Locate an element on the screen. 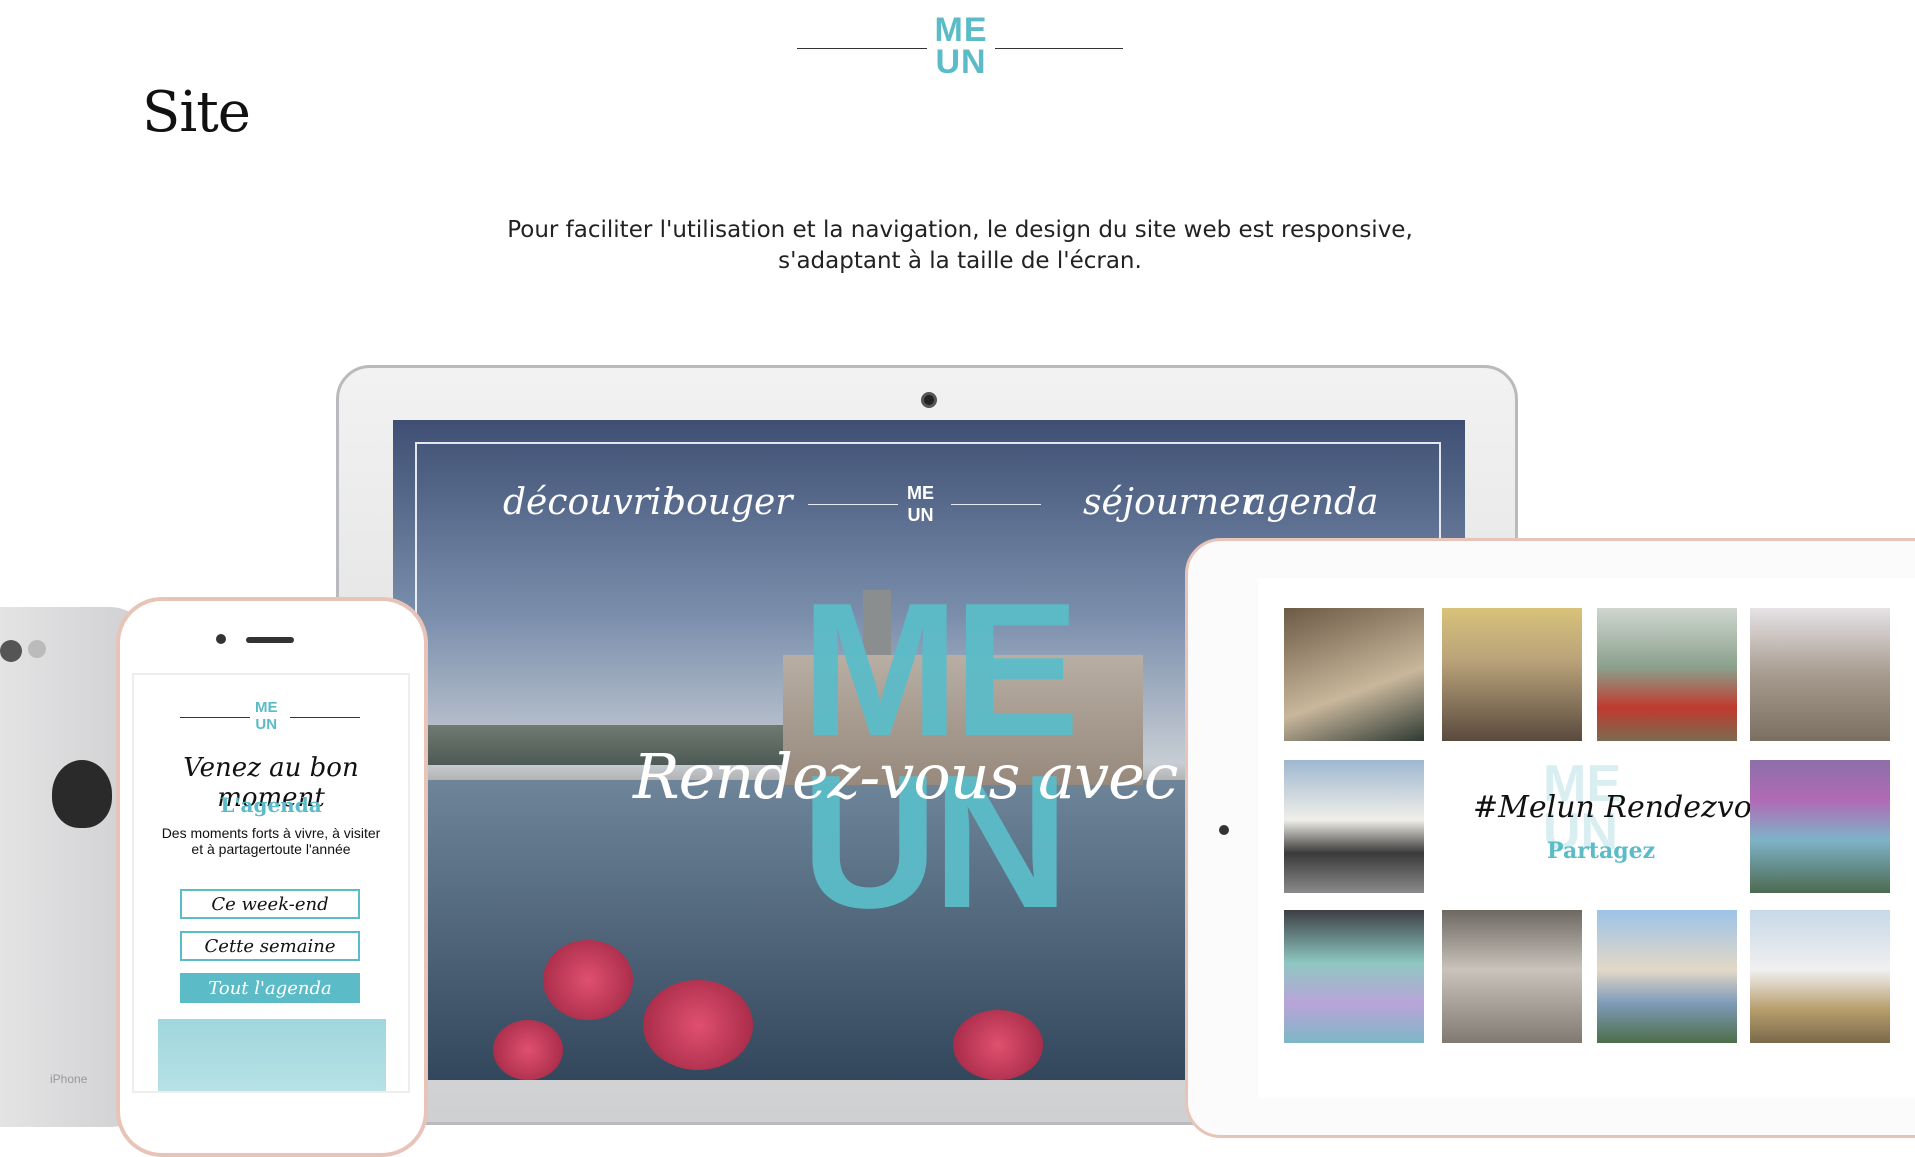  melun-logo: ME UN is located at coordinates (961, 46).